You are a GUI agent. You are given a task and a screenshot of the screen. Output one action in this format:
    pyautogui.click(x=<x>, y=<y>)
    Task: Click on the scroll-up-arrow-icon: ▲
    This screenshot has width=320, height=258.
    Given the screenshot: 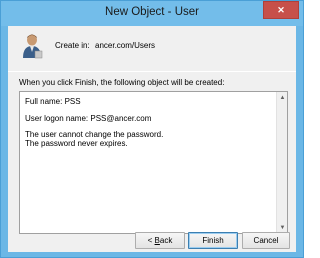 What is the action you would take?
    pyautogui.click(x=282, y=97)
    